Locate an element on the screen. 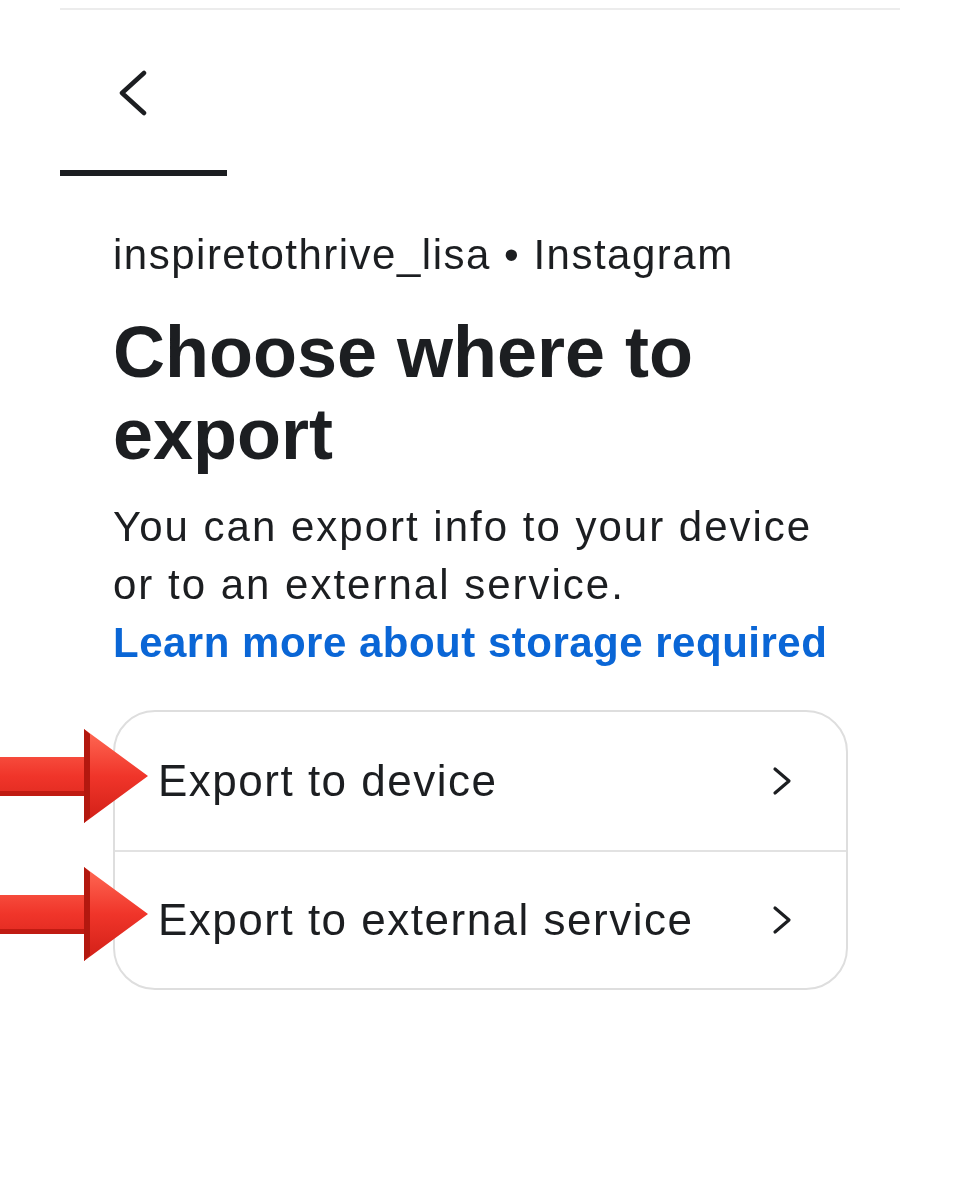  description-text: You can export info to your device or to an external service. Learn more about storage required is located at coordinates (471, 585).